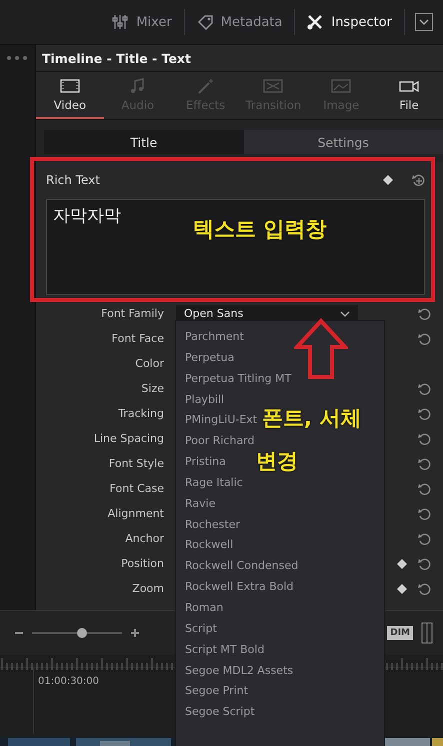 This screenshot has height=746, width=443. I want to click on meter-icon, so click(427, 633).